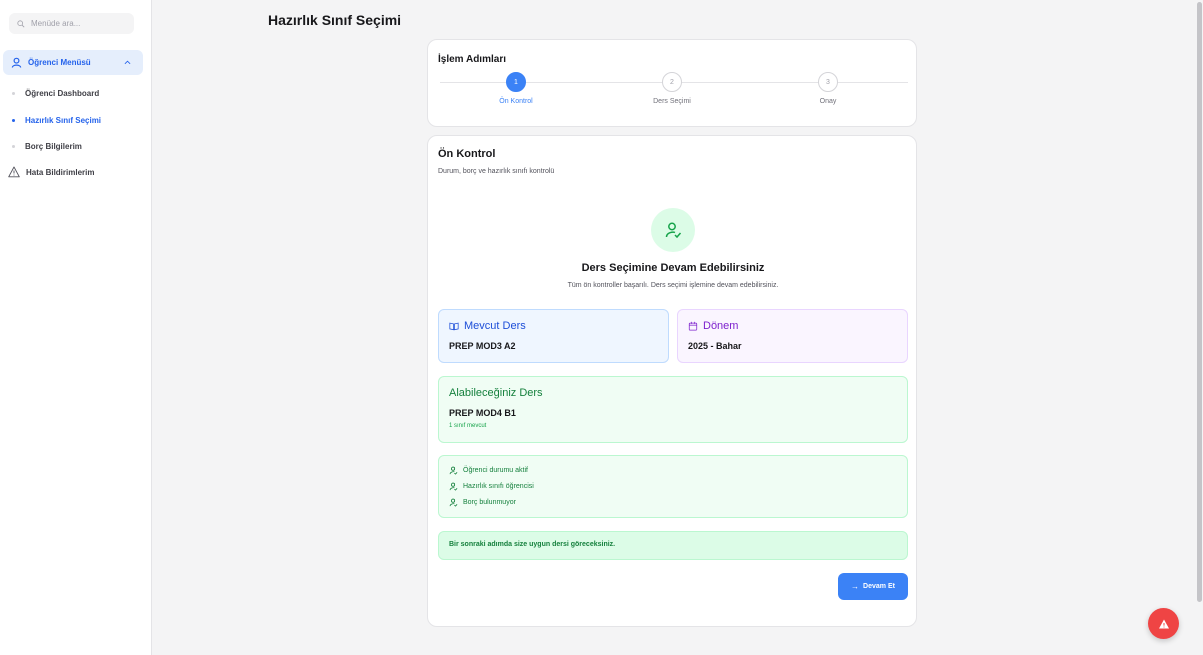  Describe the element at coordinates (62, 93) in the screenshot. I see `sidebar-item-label: Öğrenci Dashboard` at that location.